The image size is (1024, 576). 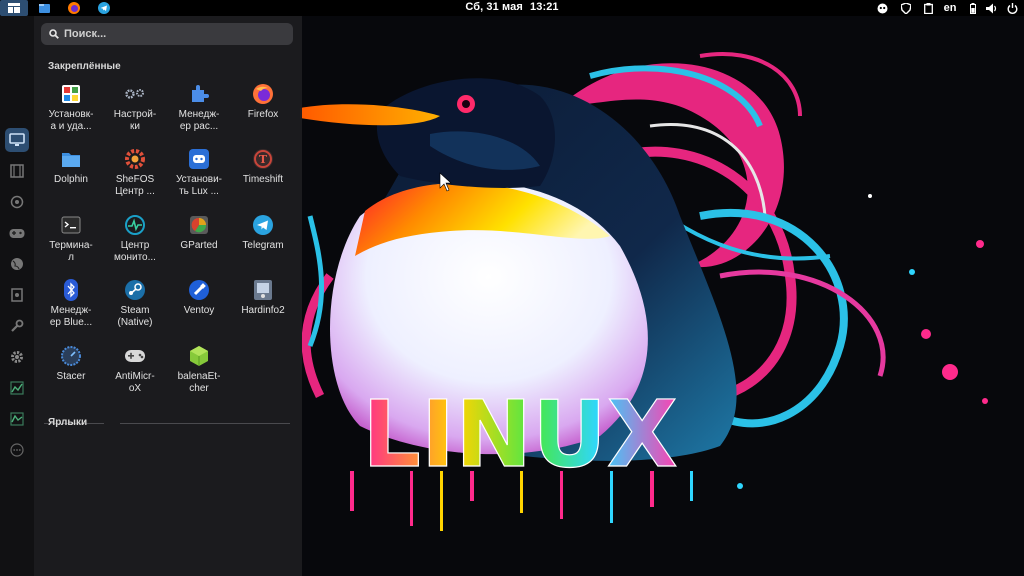 What do you see at coordinates (135, 225) in the screenshot?
I see `monitor-center-icon` at bounding box center [135, 225].